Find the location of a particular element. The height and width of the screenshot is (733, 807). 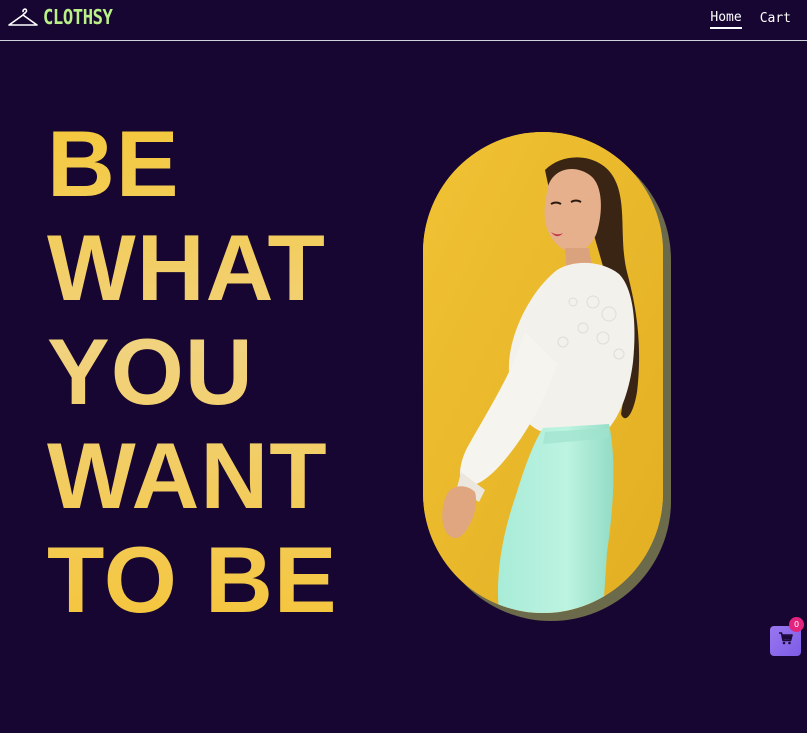

shopping-cart-icon is located at coordinates (785, 641).